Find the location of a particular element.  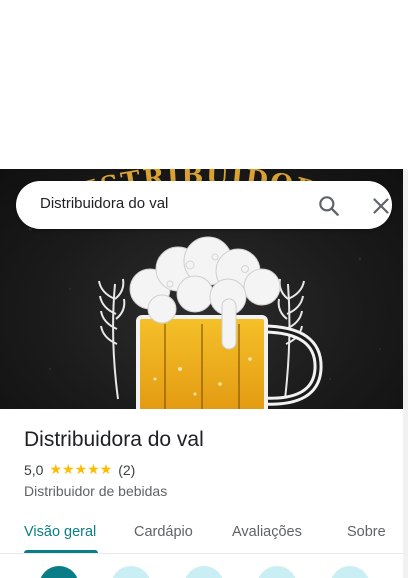

place-tabs: Visão geral Cardápio Avaliações Sobre is located at coordinates (201, 533).